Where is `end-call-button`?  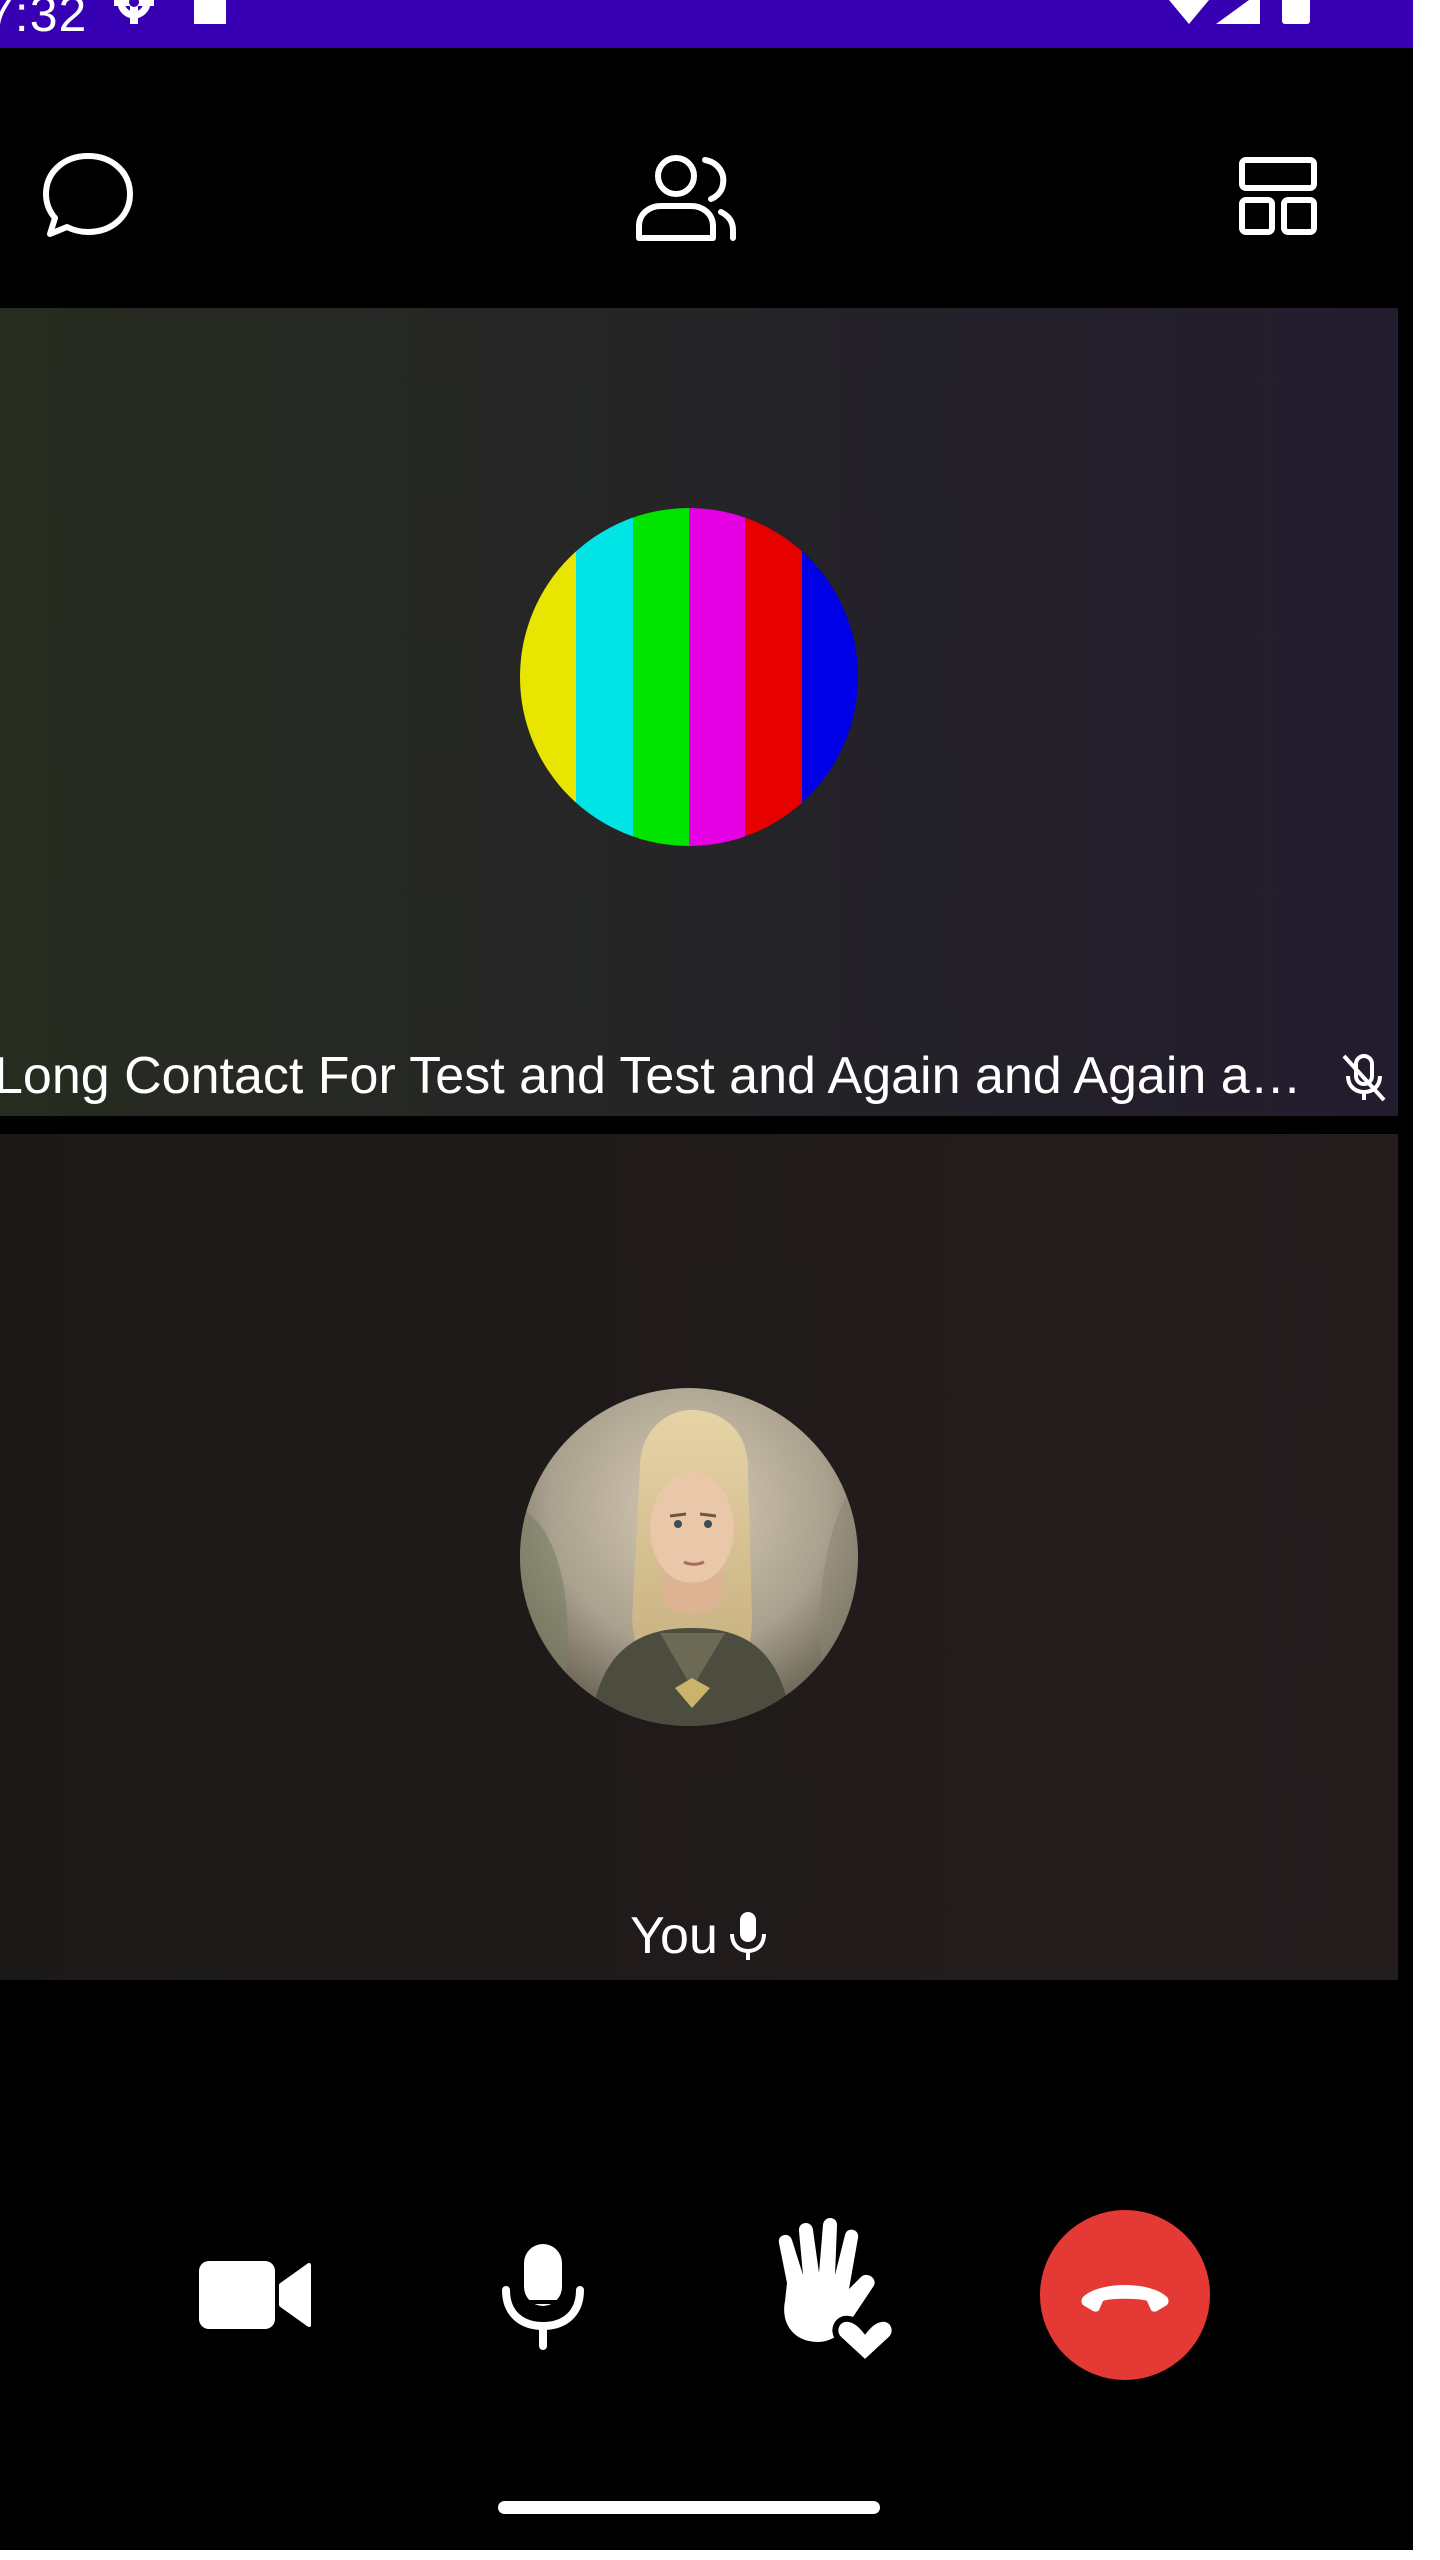 end-call-button is located at coordinates (1125, 2295).